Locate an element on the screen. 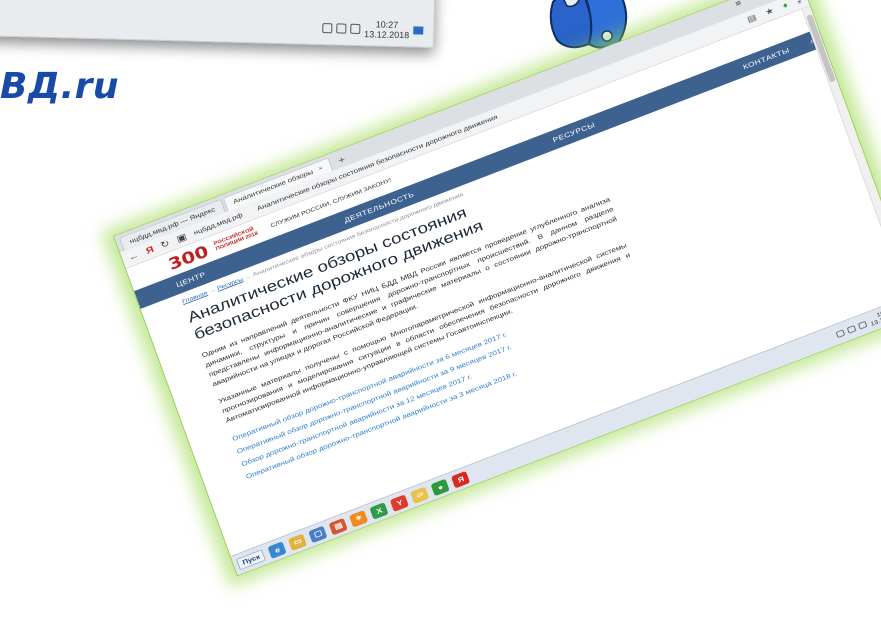 The width and height of the screenshot is (881, 639). start-button: Пуск is located at coordinates (251, 560).